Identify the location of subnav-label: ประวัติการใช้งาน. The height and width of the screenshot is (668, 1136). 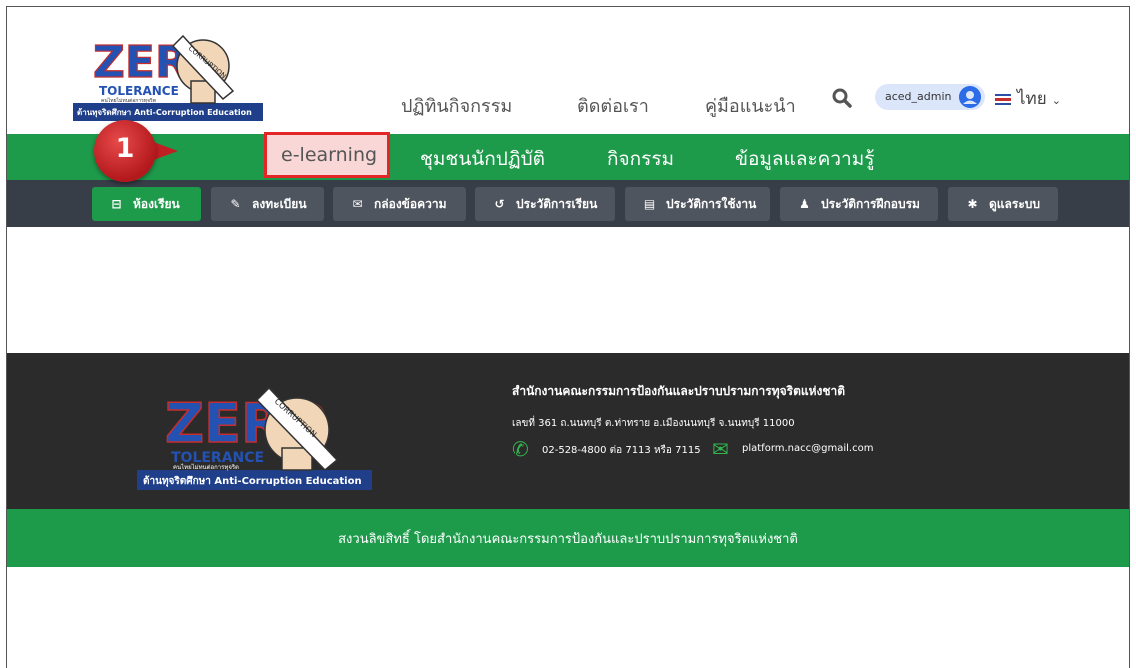
(711, 203).